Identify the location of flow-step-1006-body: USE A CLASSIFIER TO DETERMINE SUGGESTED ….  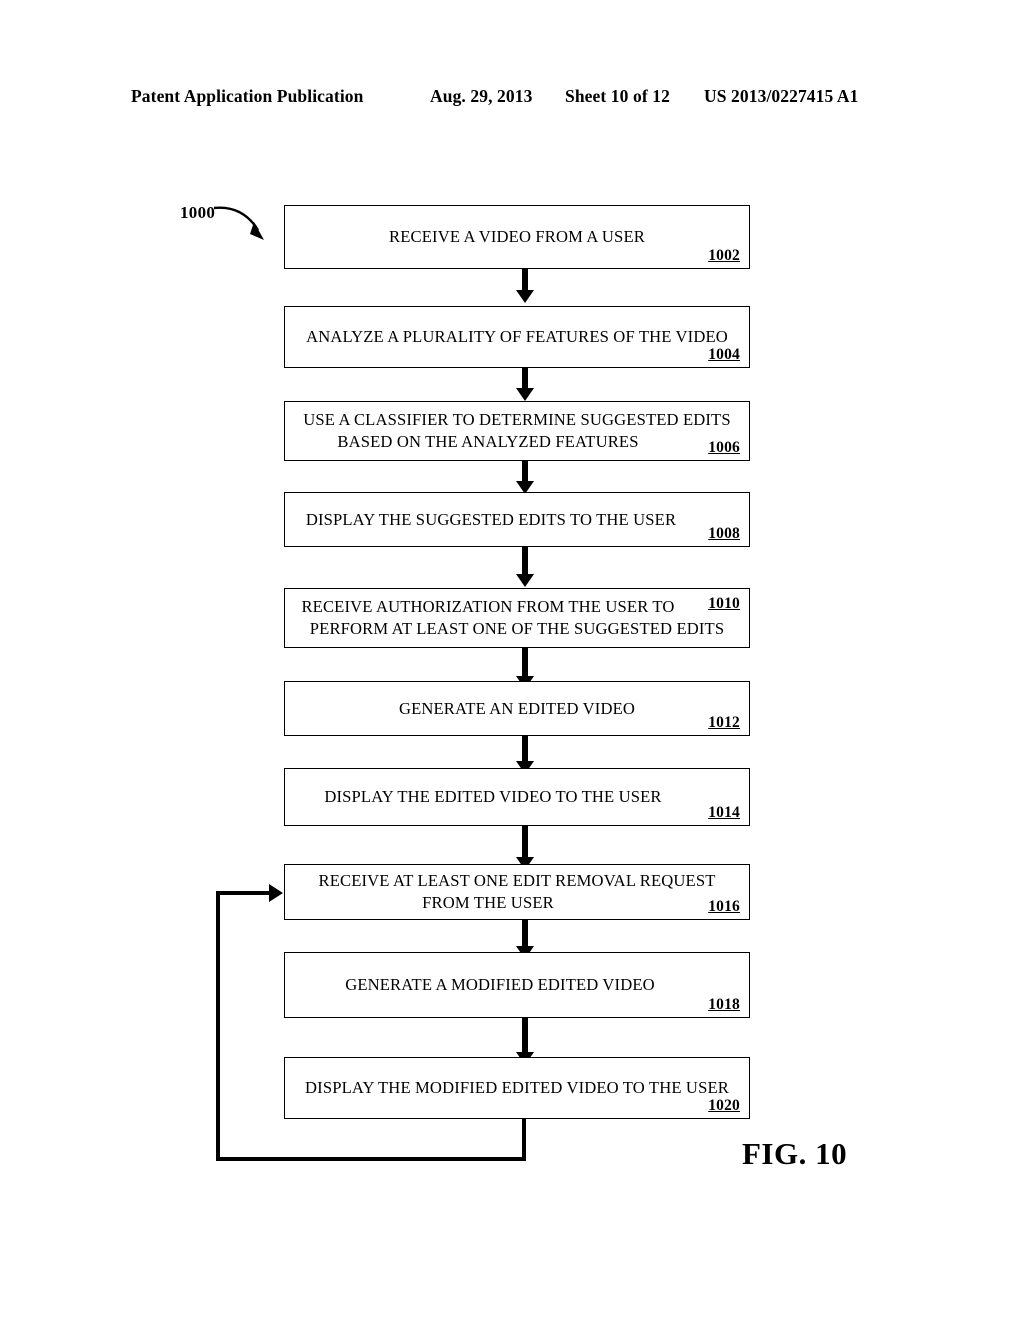
(517, 431).